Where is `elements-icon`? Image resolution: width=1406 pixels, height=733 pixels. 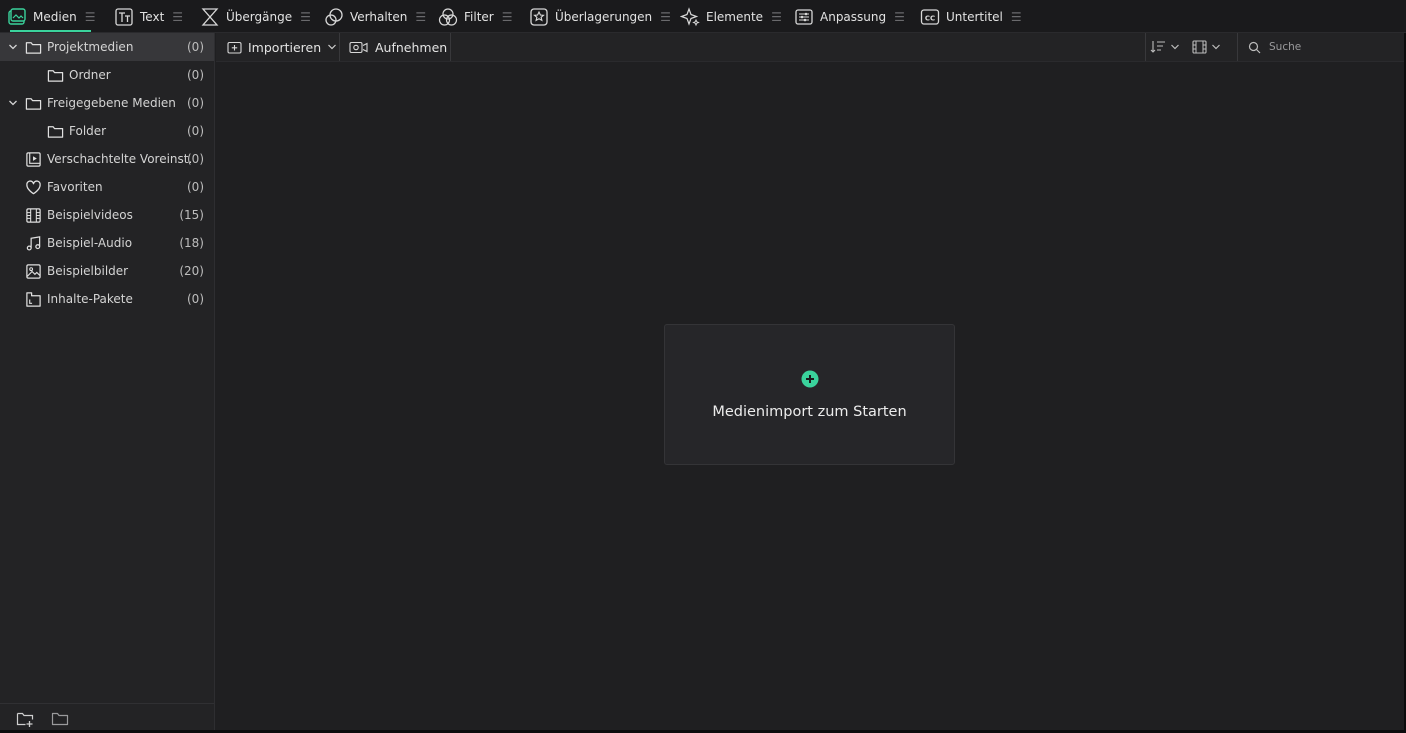 elements-icon is located at coordinates (690, 17).